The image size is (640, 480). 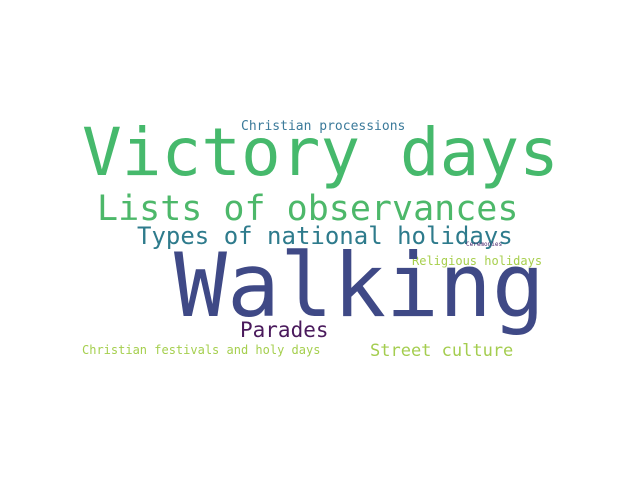 I want to click on word-victory-days: Victory days, so click(x=320, y=152).